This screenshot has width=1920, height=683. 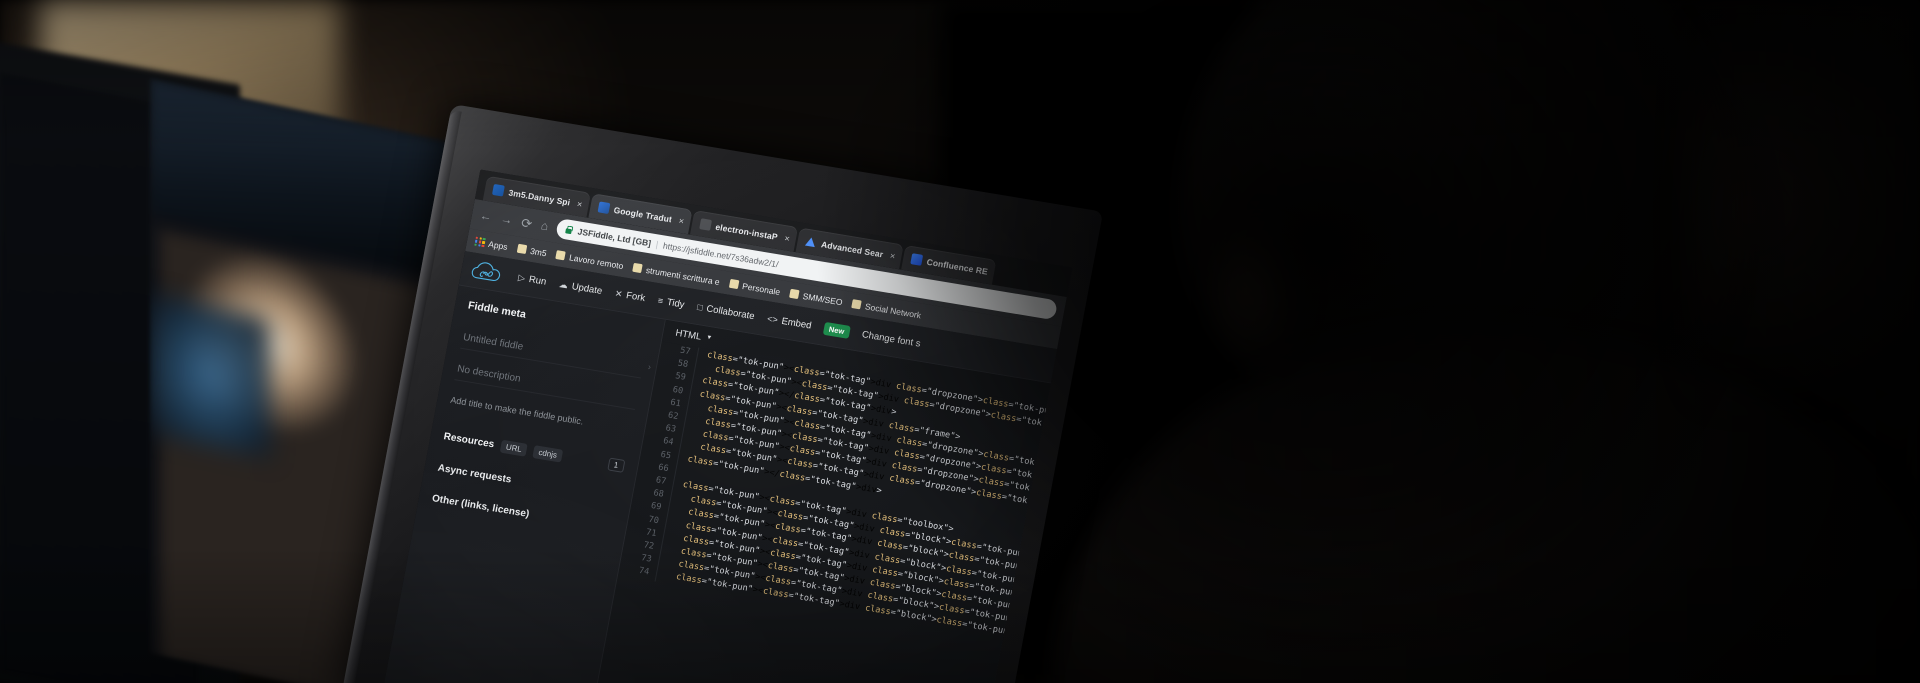 I want to click on back-icon: ←, so click(x=486, y=216).